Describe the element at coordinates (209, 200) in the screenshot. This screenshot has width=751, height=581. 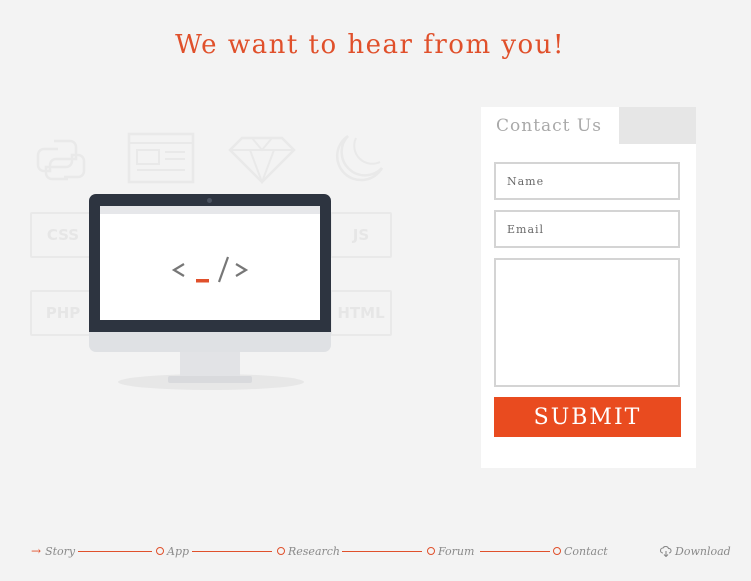
I see `monitor-camera` at that location.